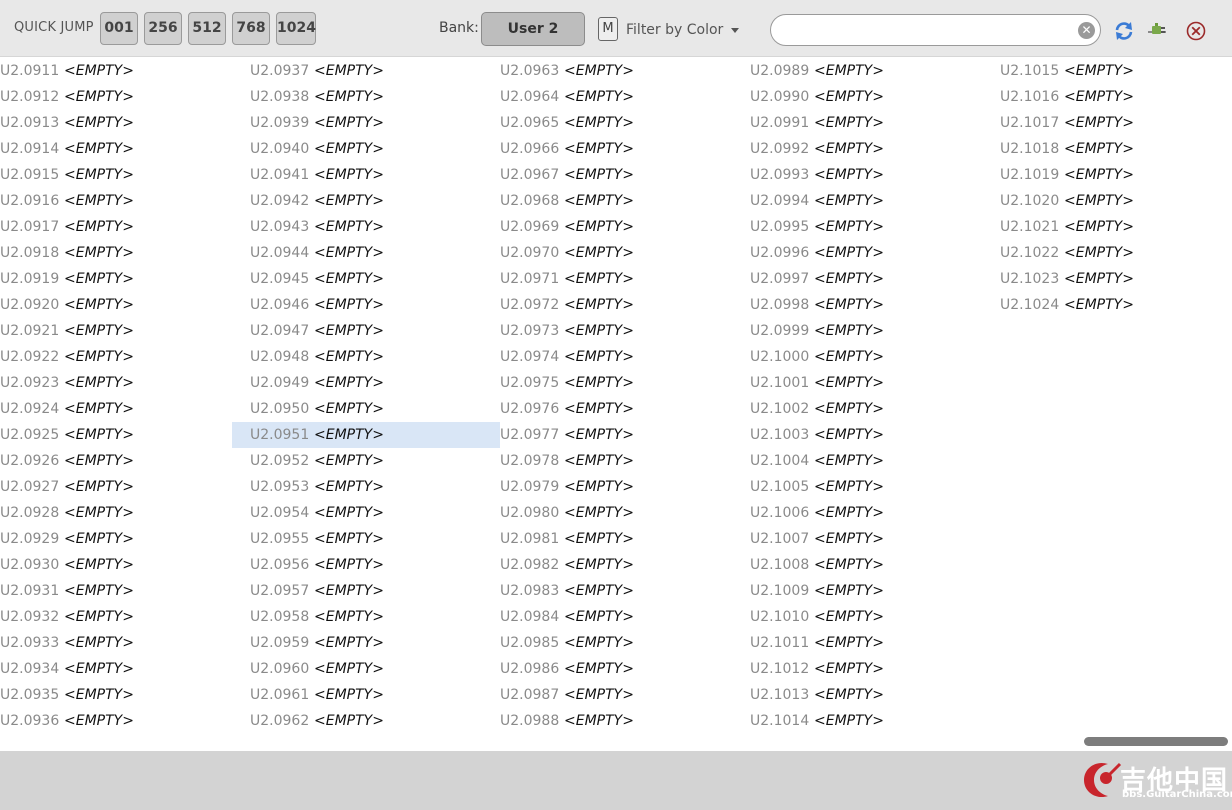 The height and width of the screenshot is (810, 1232). What do you see at coordinates (533, 29) in the screenshot?
I see `bank-select-button: User 2` at bounding box center [533, 29].